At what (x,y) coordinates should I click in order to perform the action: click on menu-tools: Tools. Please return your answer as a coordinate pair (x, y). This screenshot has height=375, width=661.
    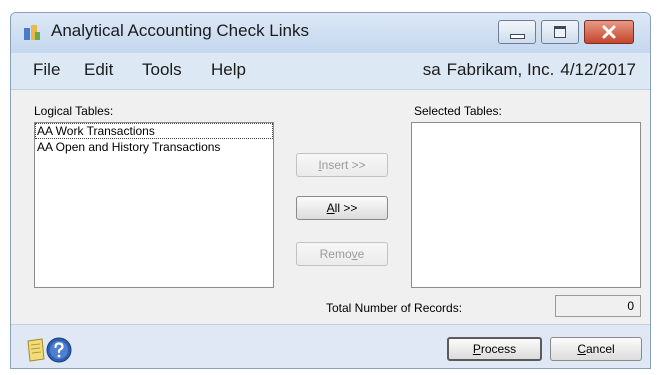
    Looking at the image, I should click on (162, 70).